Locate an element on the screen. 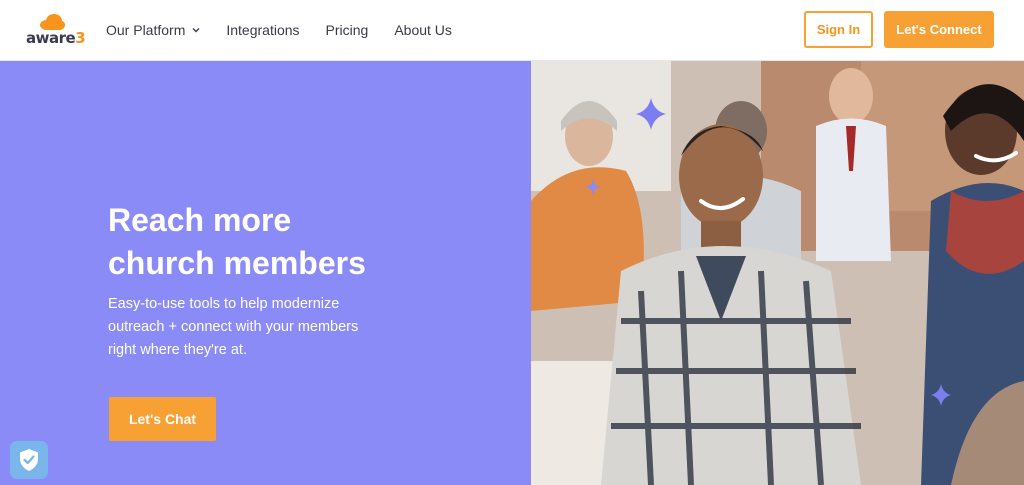 This screenshot has width=1024, height=485. sign-in-button: Sign In is located at coordinates (838, 29).